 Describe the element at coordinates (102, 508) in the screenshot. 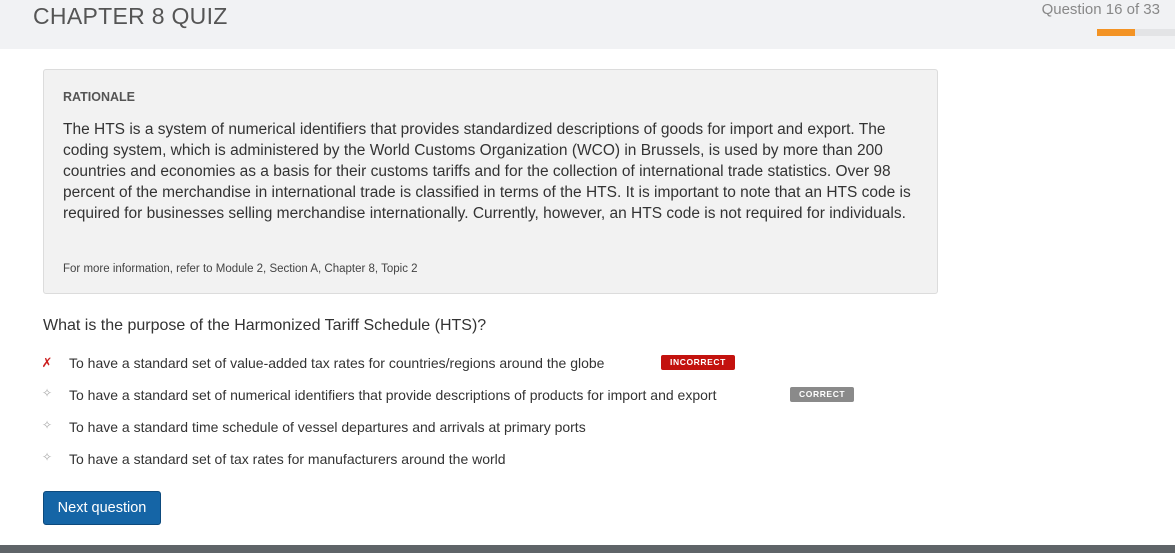

I see `next-question-button: Next question` at that location.